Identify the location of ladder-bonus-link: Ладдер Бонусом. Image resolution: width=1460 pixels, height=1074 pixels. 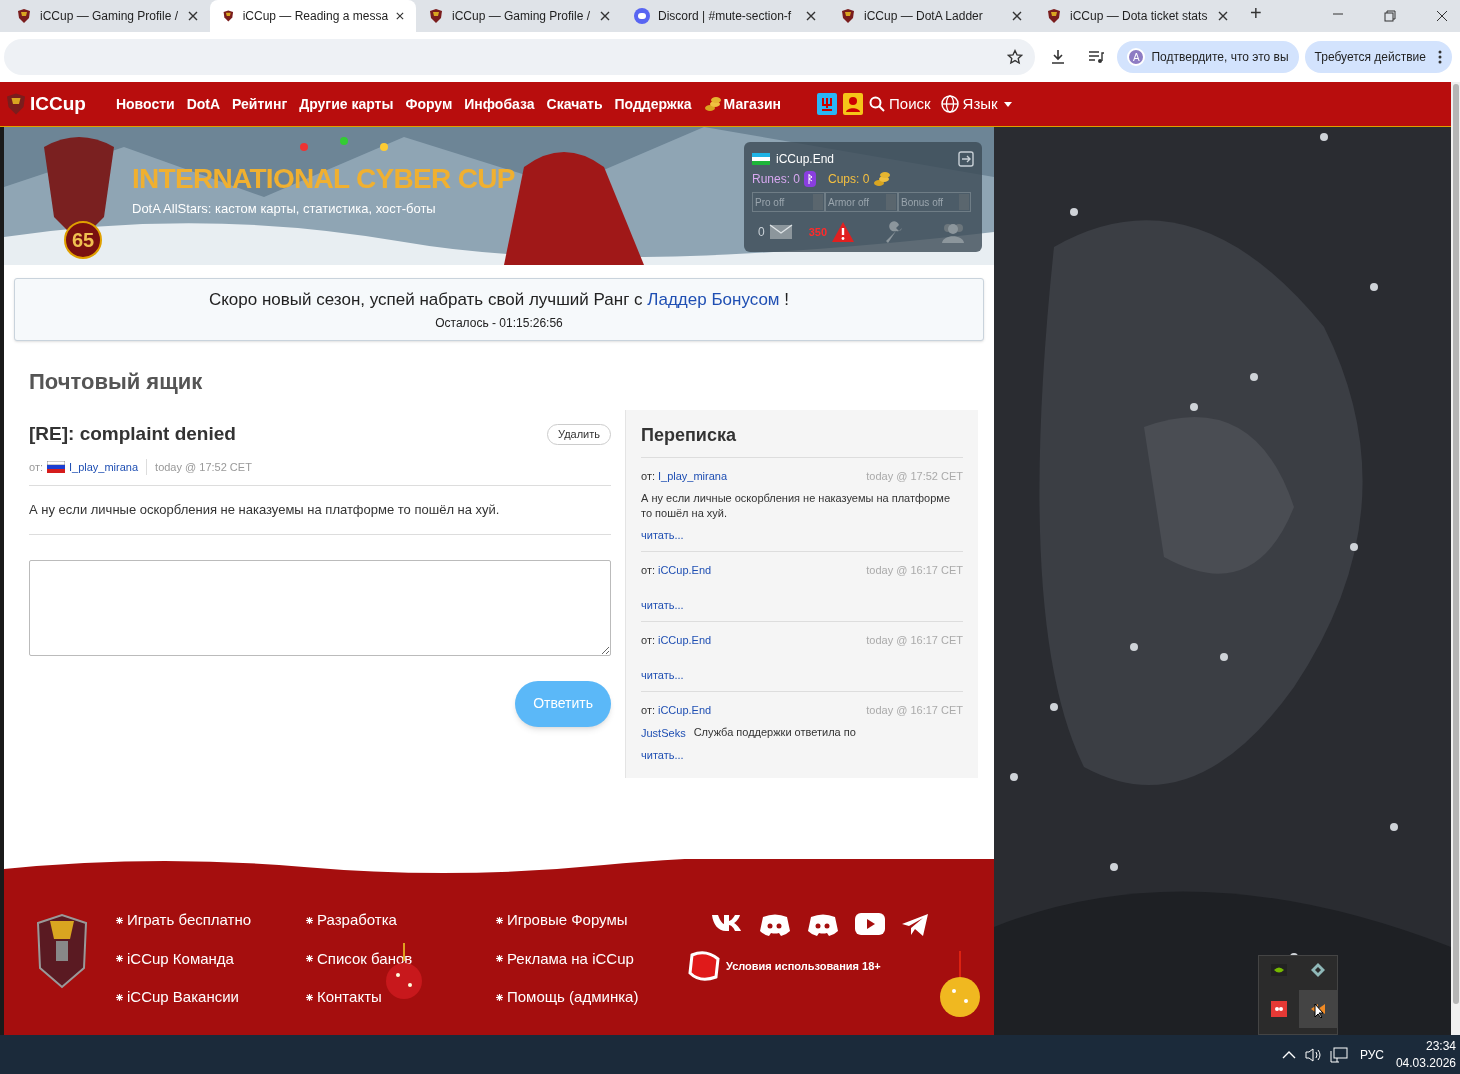
(713, 299).